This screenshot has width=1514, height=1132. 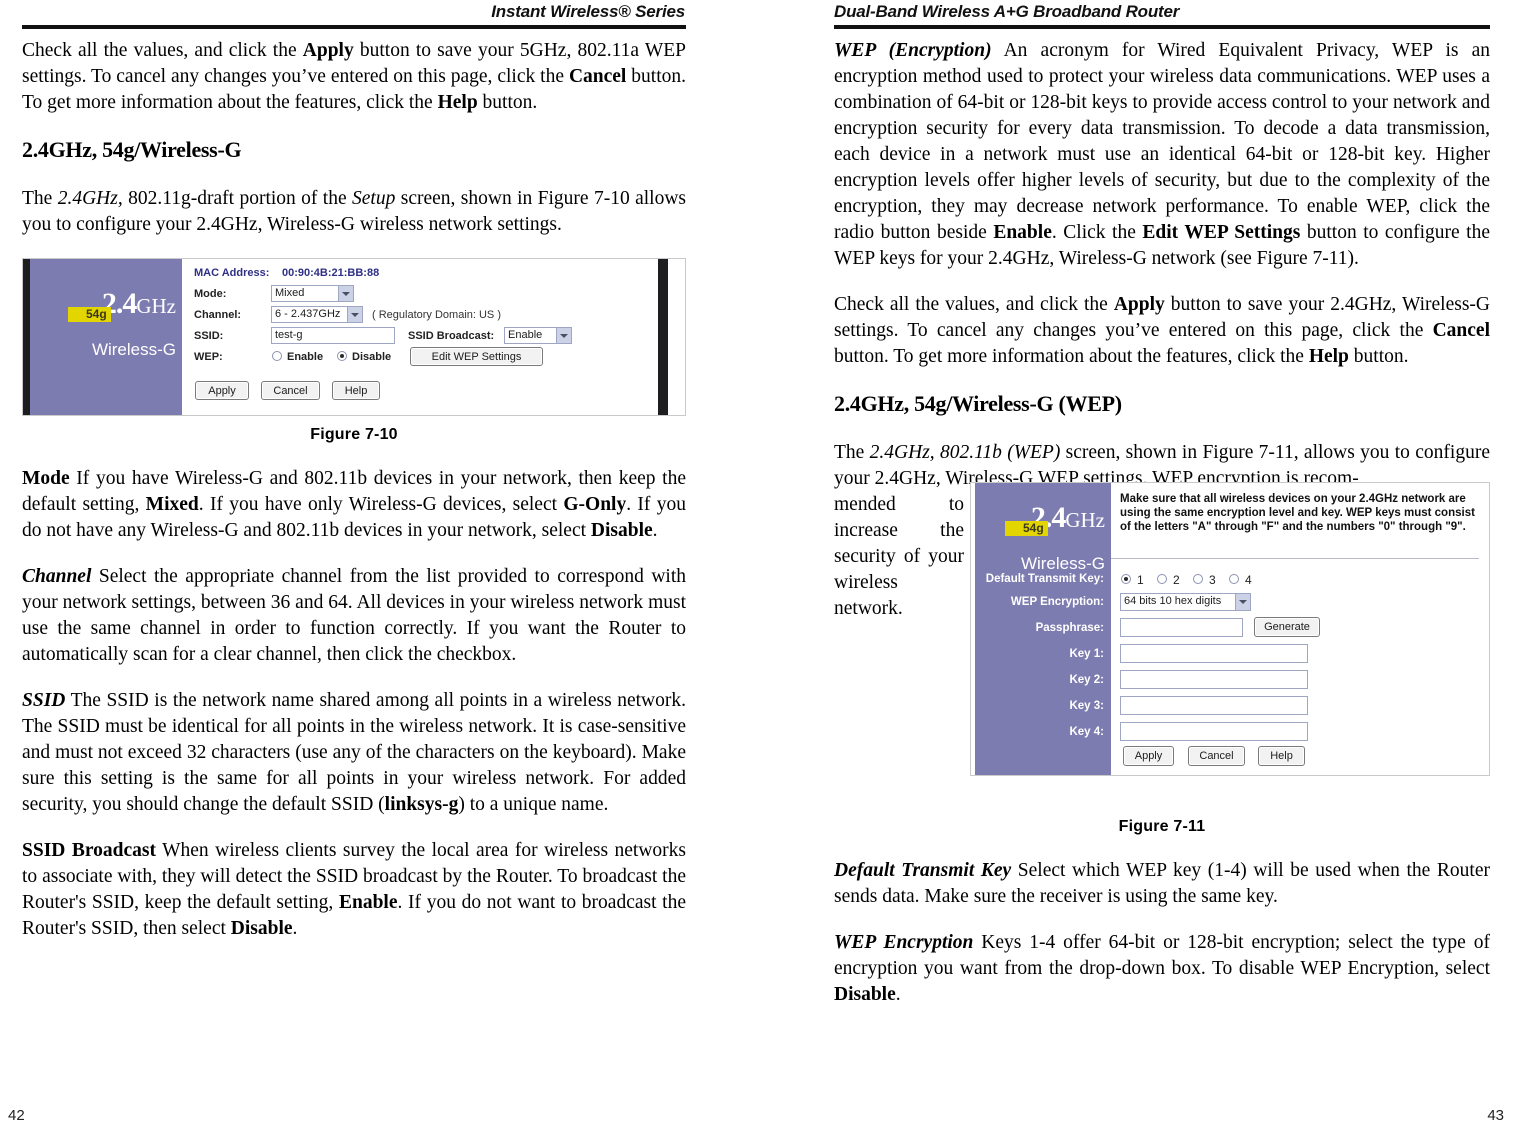 What do you see at coordinates (333, 335) in the screenshot?
I see `ssid-input: test-g` at bounding box center [333, 335].